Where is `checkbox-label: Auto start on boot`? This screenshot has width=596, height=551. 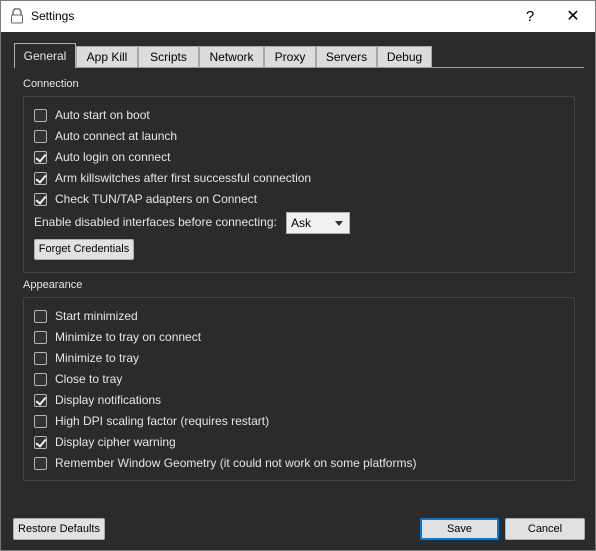 checkbox-label: Auto start on boot is located at coordinates (102, 115).